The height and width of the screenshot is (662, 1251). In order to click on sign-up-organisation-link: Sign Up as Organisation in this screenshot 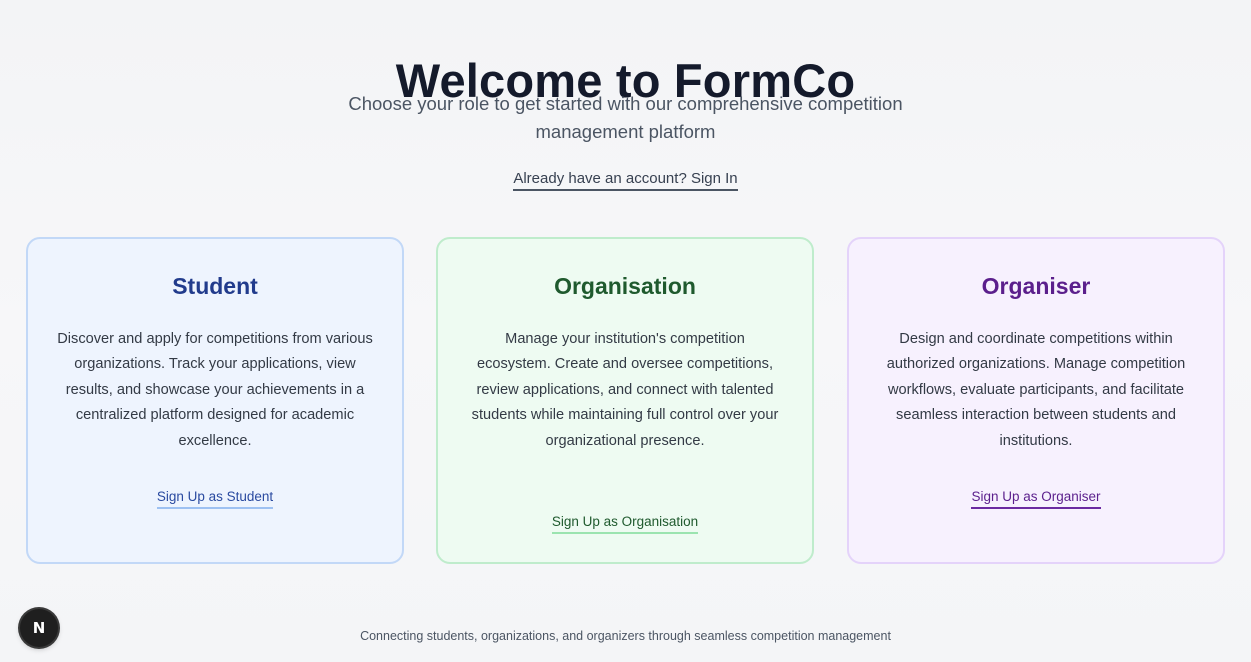, I will do `click(625, 524)`.